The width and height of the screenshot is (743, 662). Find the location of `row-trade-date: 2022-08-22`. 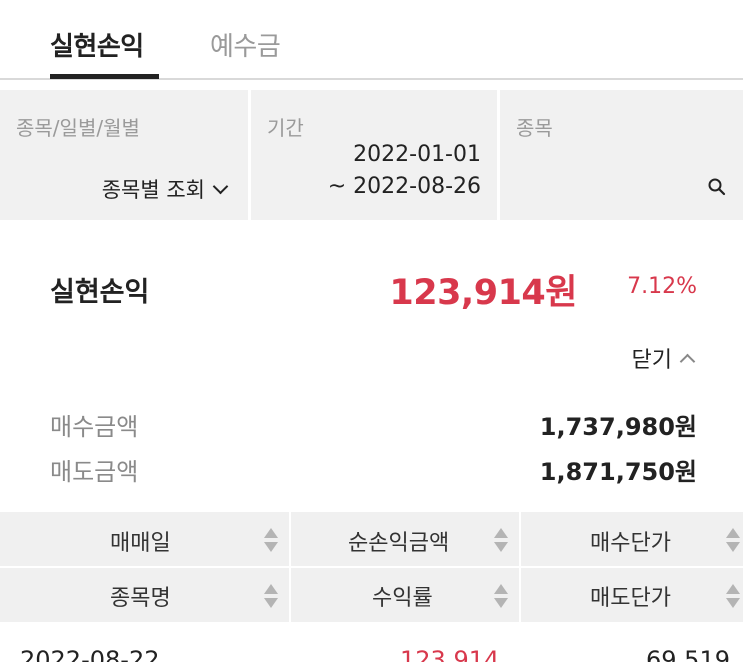

row-trade-date: 2022-08-22 is located at coordinates (89, 654).